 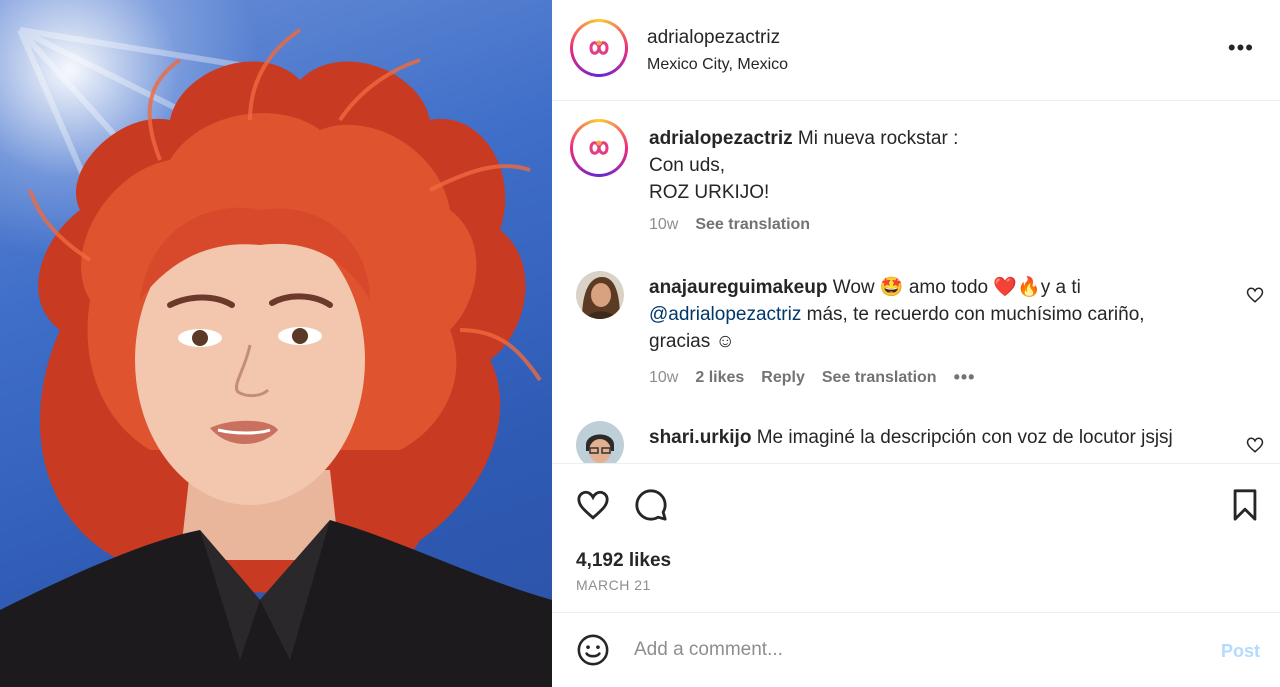 What do you see at coordinates (593, 505) in the screenshot?
I see `heart-icon` at bounding box center [593, 505].